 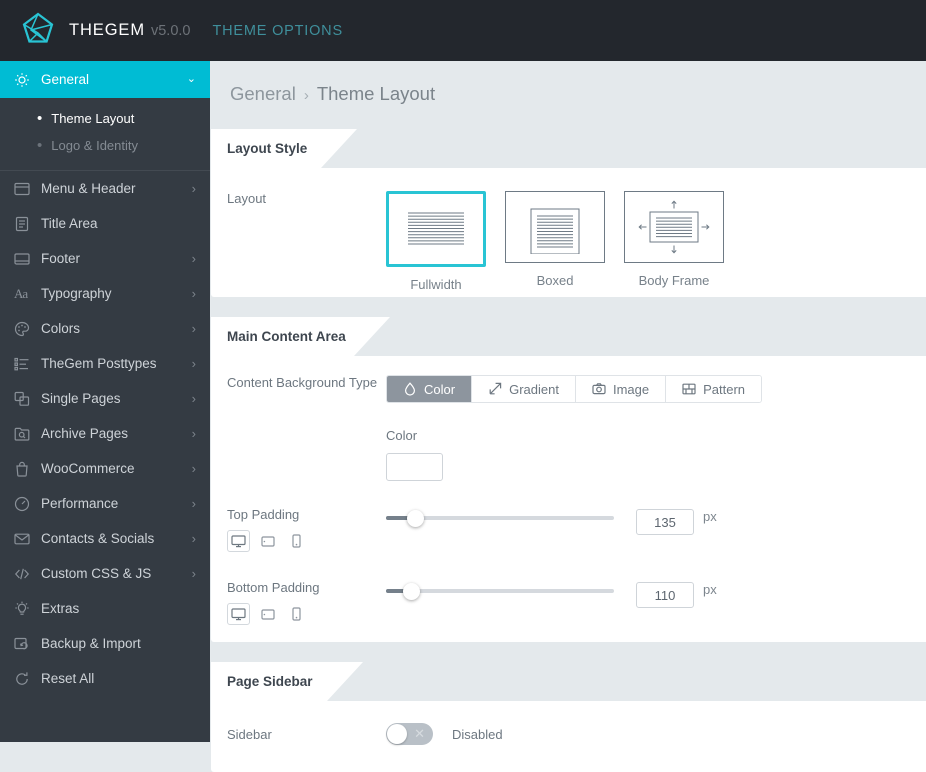 I want to click on envelope-icon, so click(x=25, y=539).